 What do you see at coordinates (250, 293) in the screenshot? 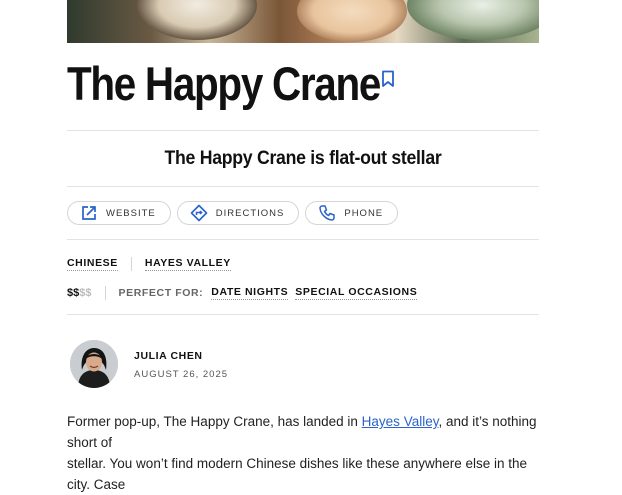
I see `perfect-for-date-nights: DATE NIGHTS` at bounding box center [250, 293].